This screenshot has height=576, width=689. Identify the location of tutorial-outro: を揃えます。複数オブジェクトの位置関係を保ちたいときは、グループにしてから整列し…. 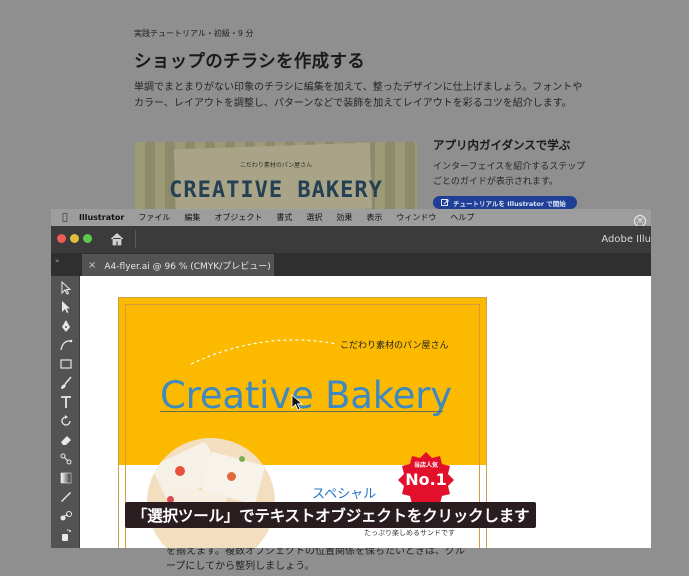
(315, 559).